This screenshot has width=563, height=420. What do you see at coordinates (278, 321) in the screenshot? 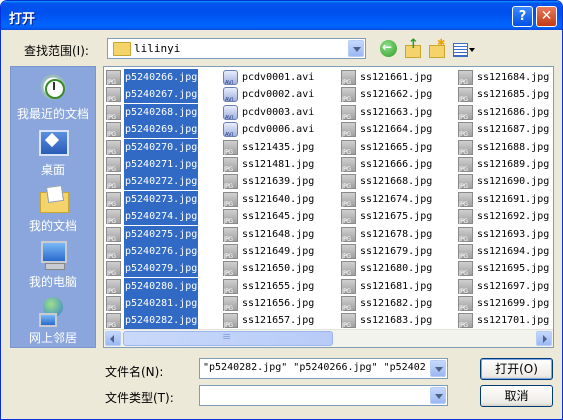
I see `file-name: ss121657.jpg` at bounding box center [278, 321].